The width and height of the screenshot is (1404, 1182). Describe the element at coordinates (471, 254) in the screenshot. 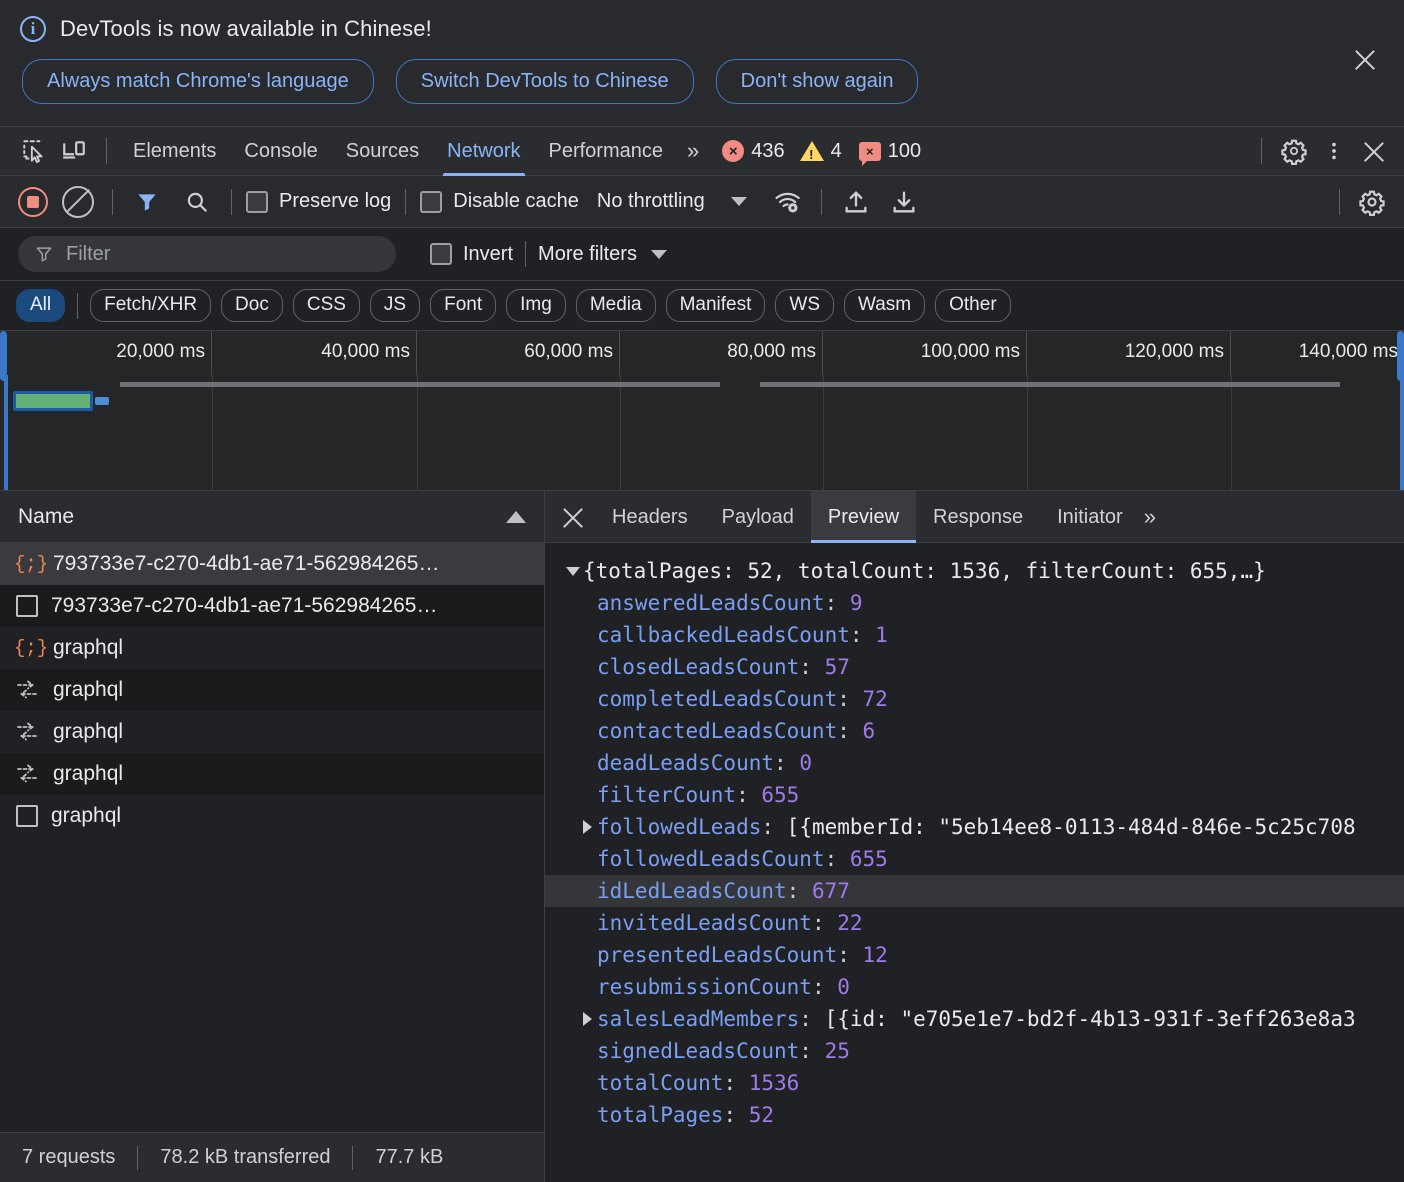

I see `invert-checkbox: Invert` at that location.